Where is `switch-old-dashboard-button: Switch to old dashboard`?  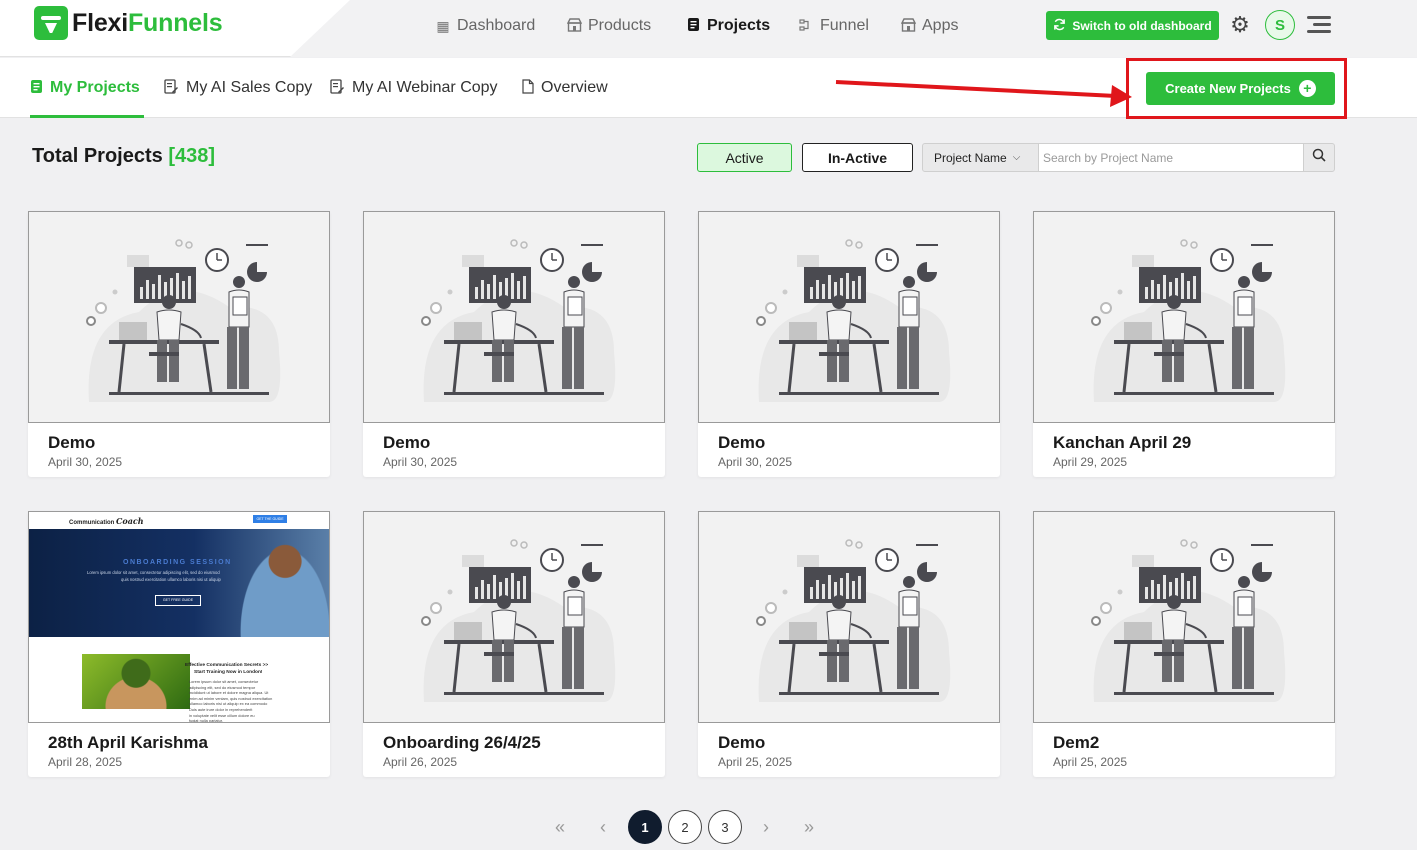
switch-old-dashboard-button: Switch to old dashboard is located at coordinates (1132, 25).